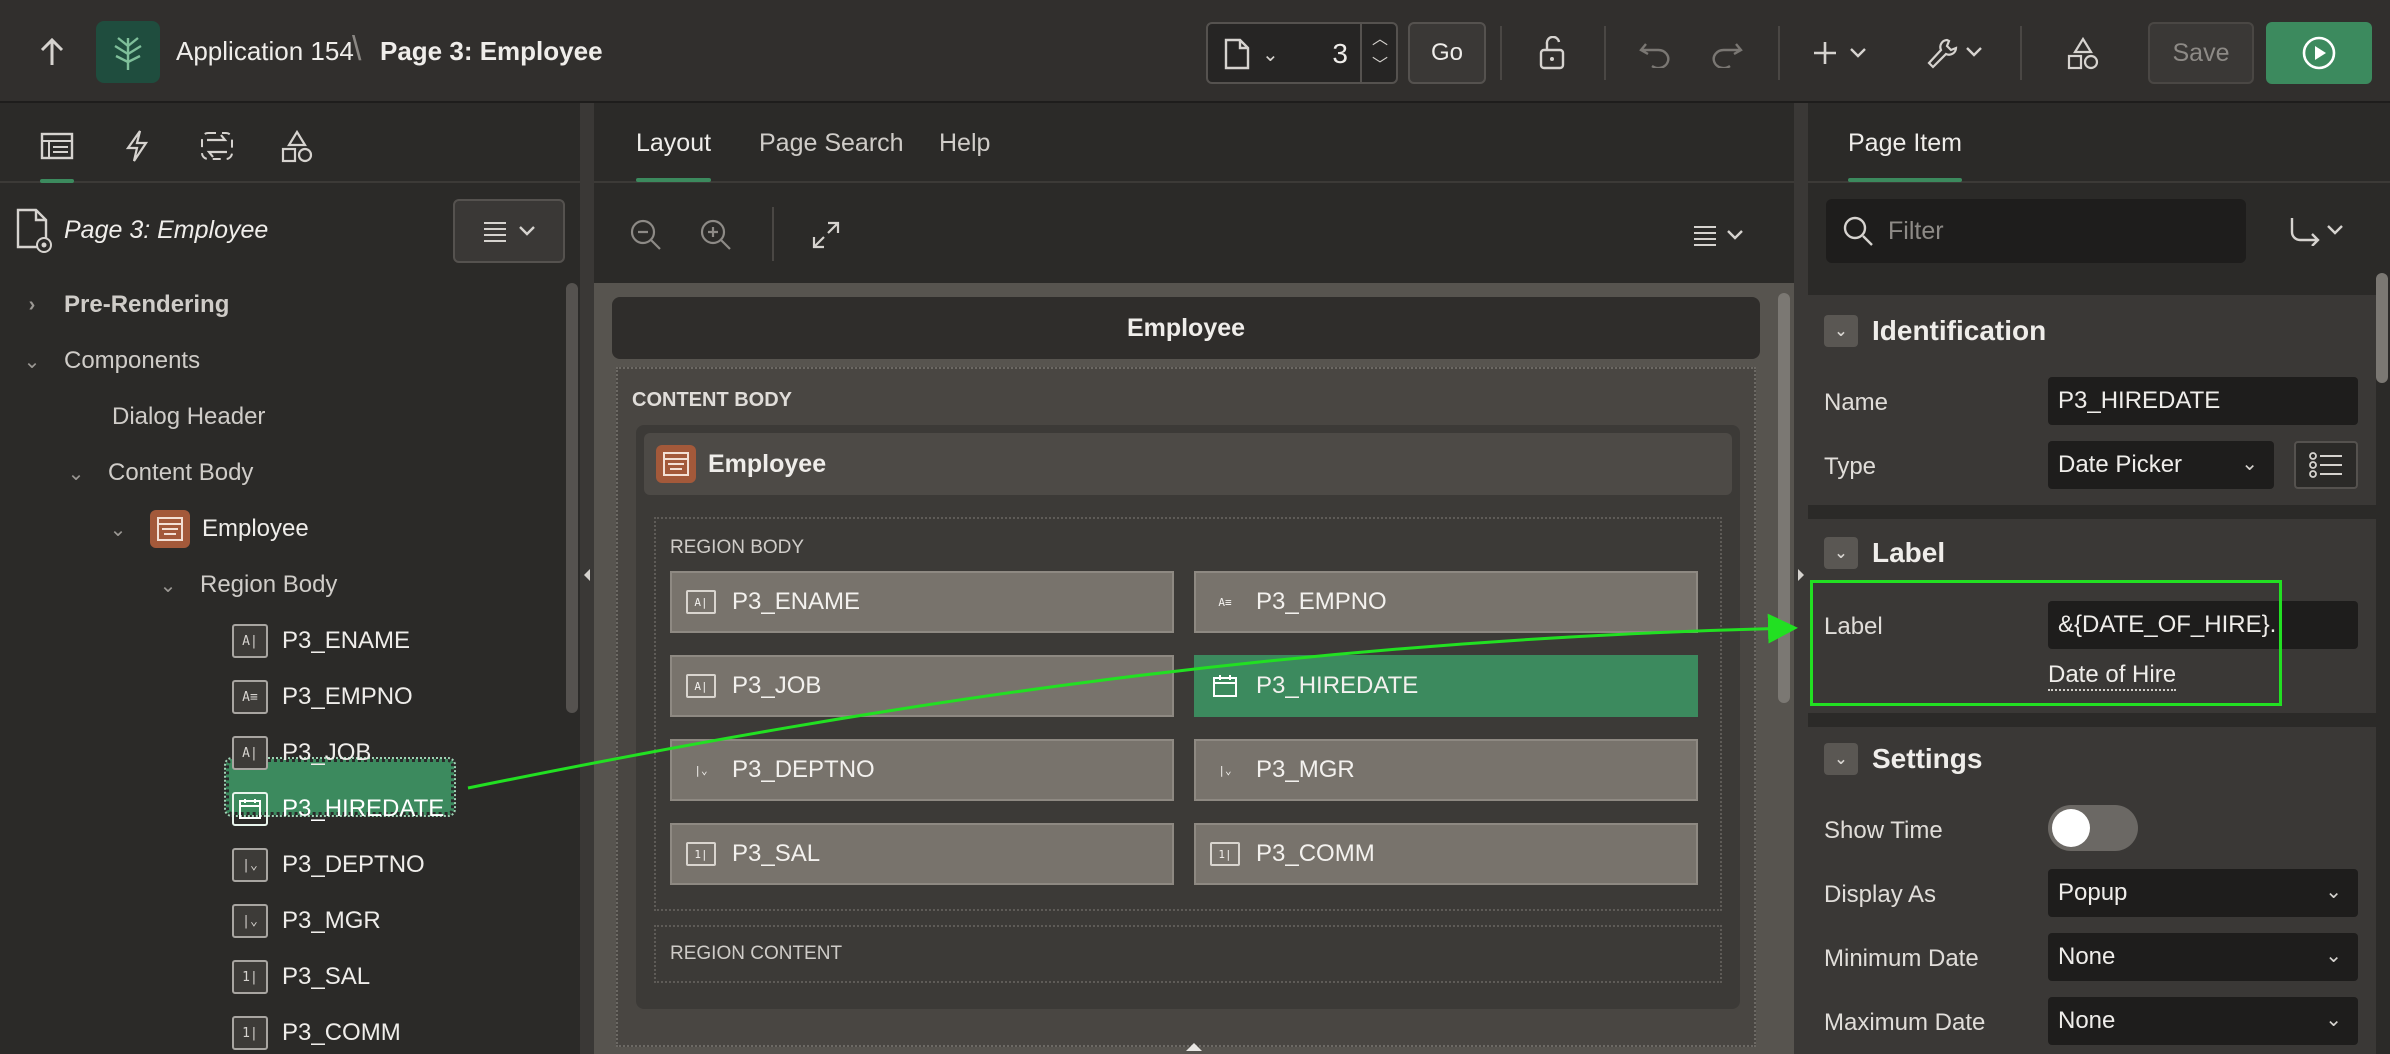 Image resolution: width=2390 pixels, height=1054 pixels. I want to click on shared-components-icon, so click(2083, 53).